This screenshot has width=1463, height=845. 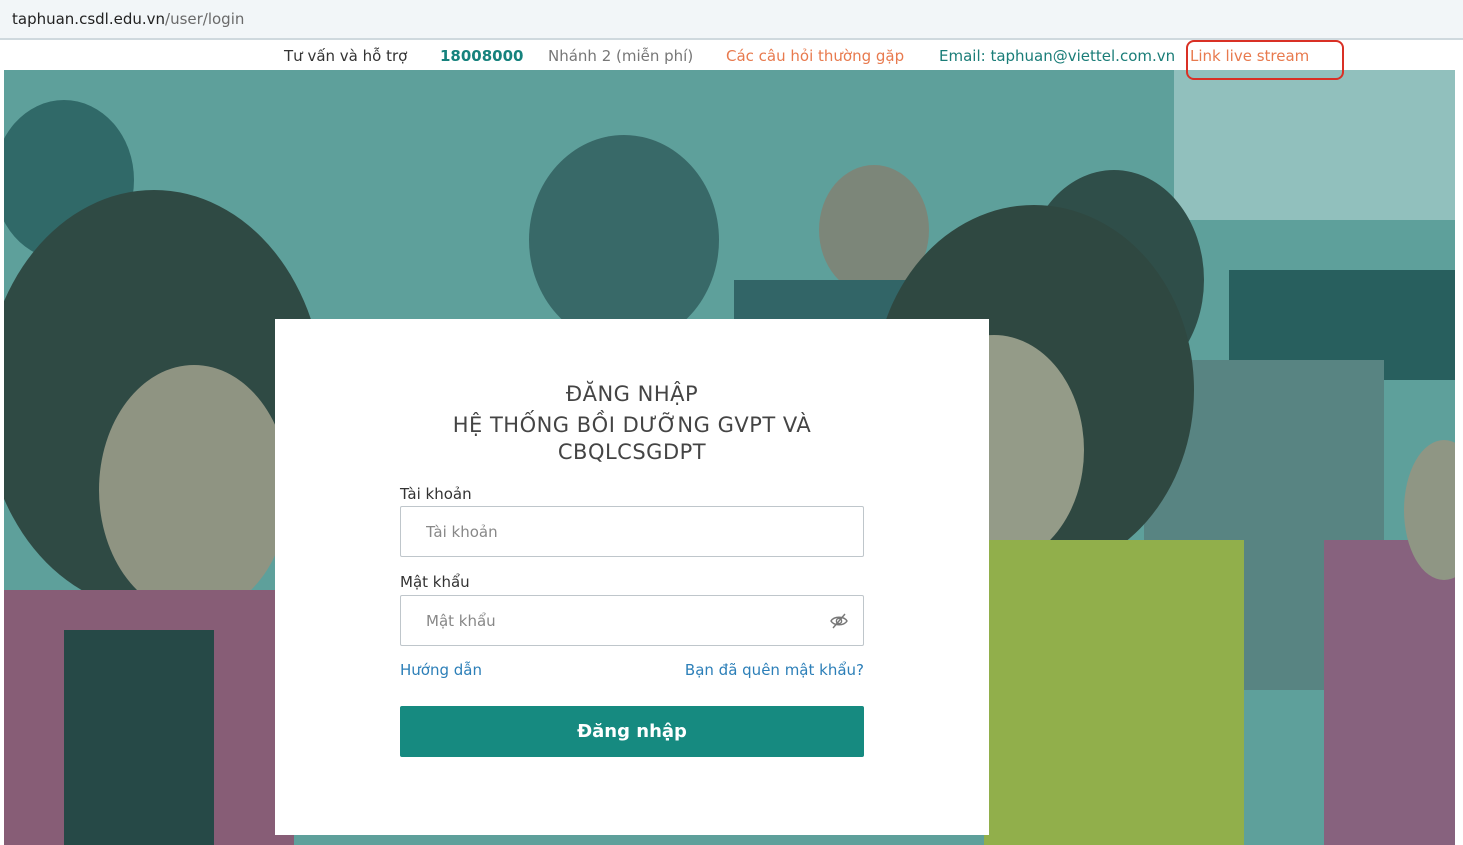 I want to click on live-stream-highlight-box, so click(x=1265, y=60).